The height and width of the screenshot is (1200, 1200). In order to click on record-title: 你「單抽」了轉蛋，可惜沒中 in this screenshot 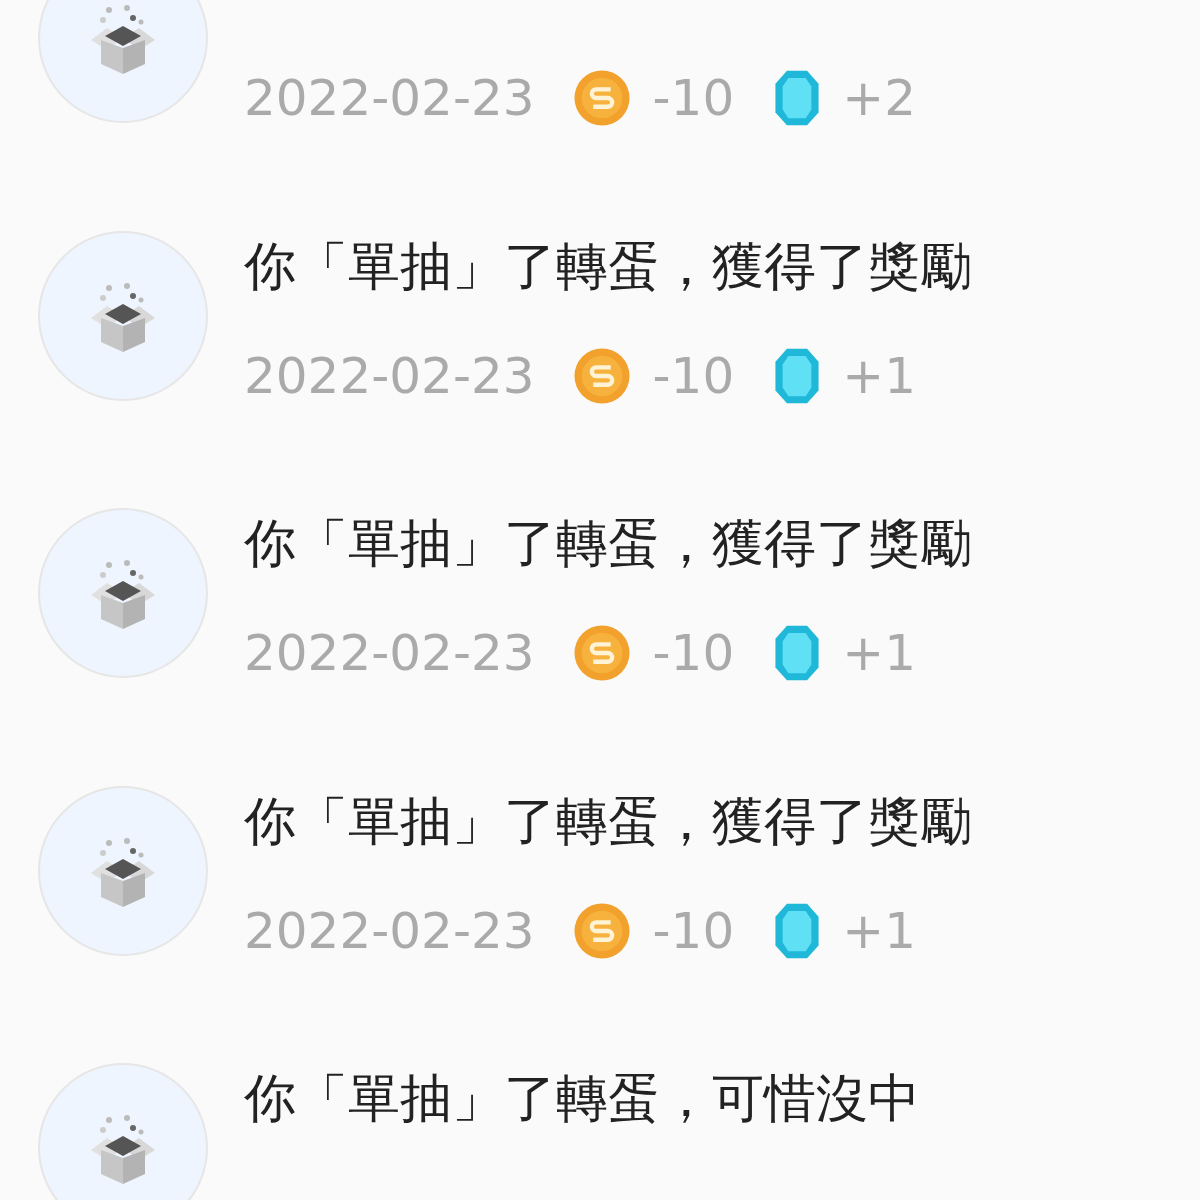, I will do `click(582, 1098)`.